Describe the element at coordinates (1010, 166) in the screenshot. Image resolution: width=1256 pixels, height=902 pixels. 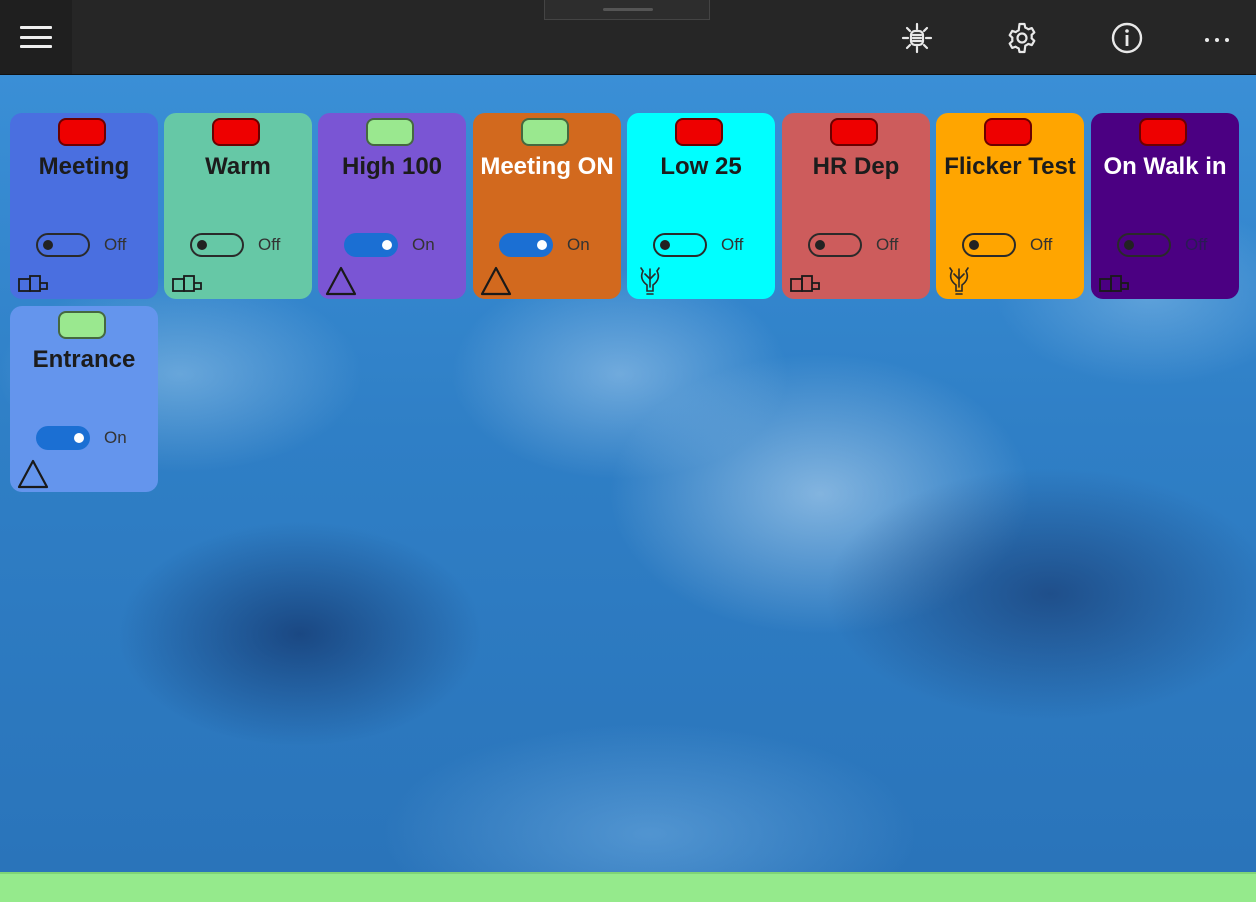
I see `device-name: Flicker Test` at that location.